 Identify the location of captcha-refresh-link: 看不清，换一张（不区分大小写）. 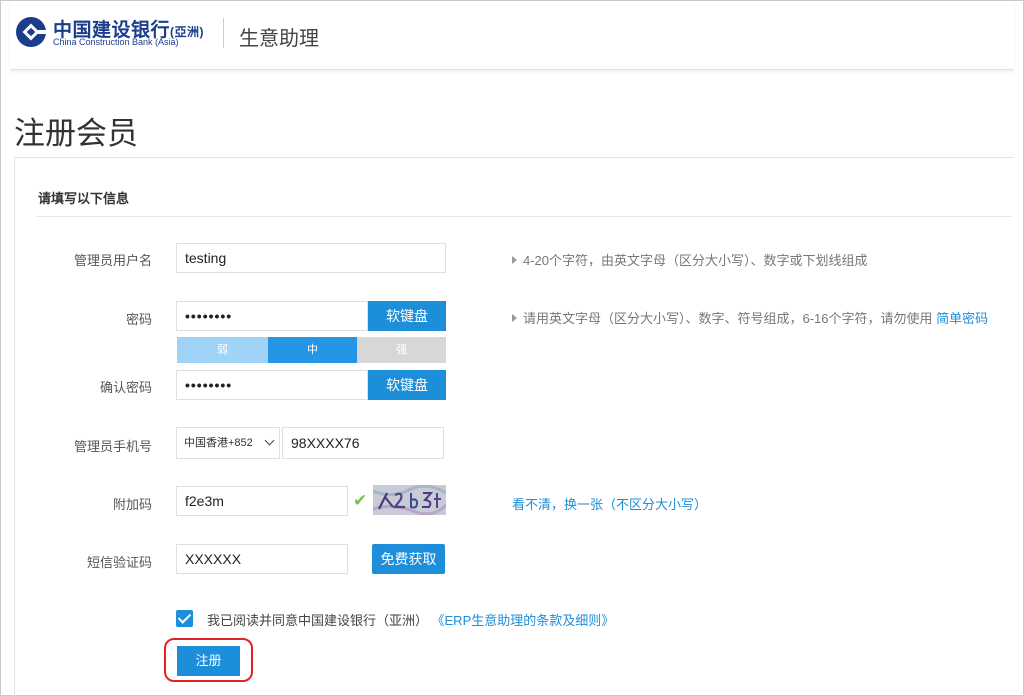
(609, 503).